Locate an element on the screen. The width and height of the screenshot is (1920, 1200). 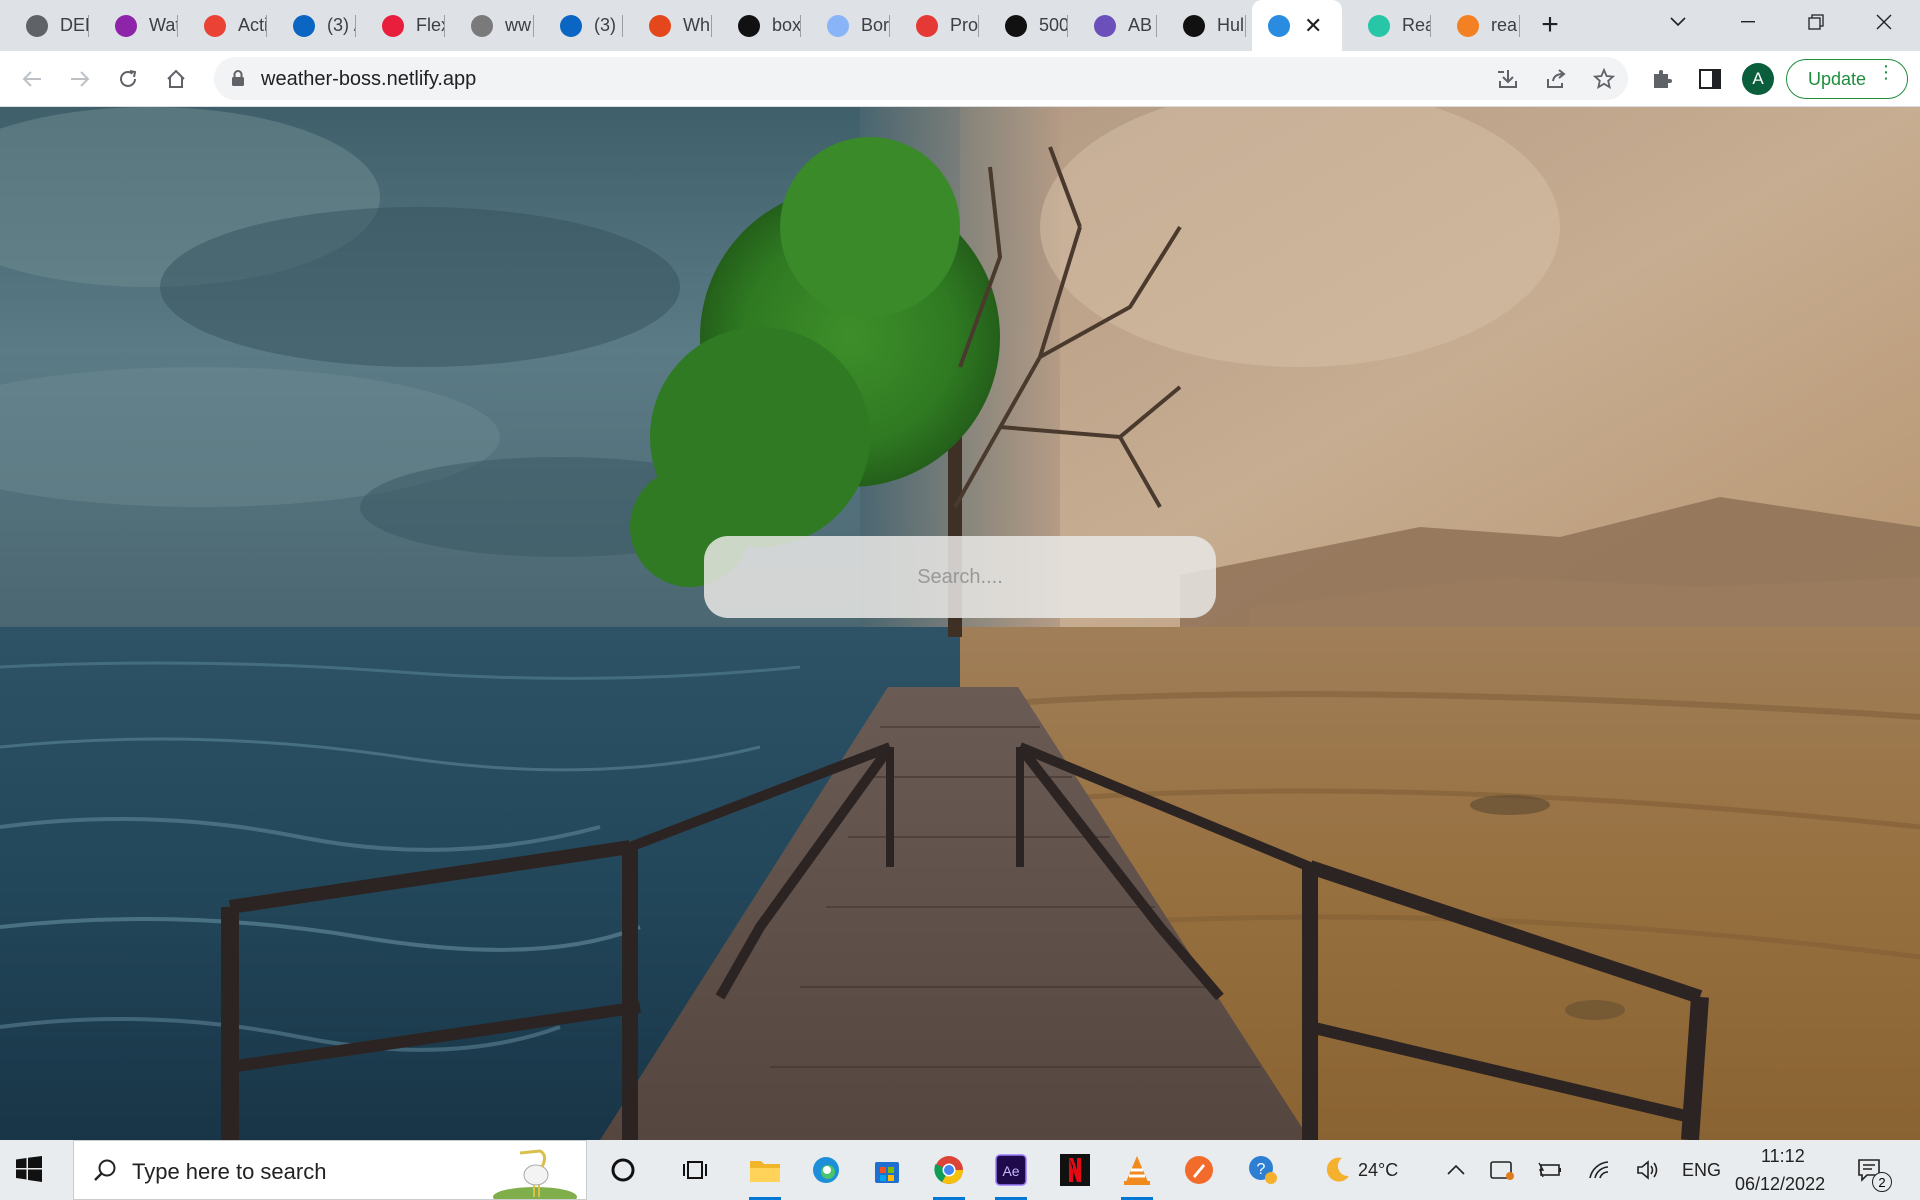
new-tab-button: + is located at coordinates (1550, 25).